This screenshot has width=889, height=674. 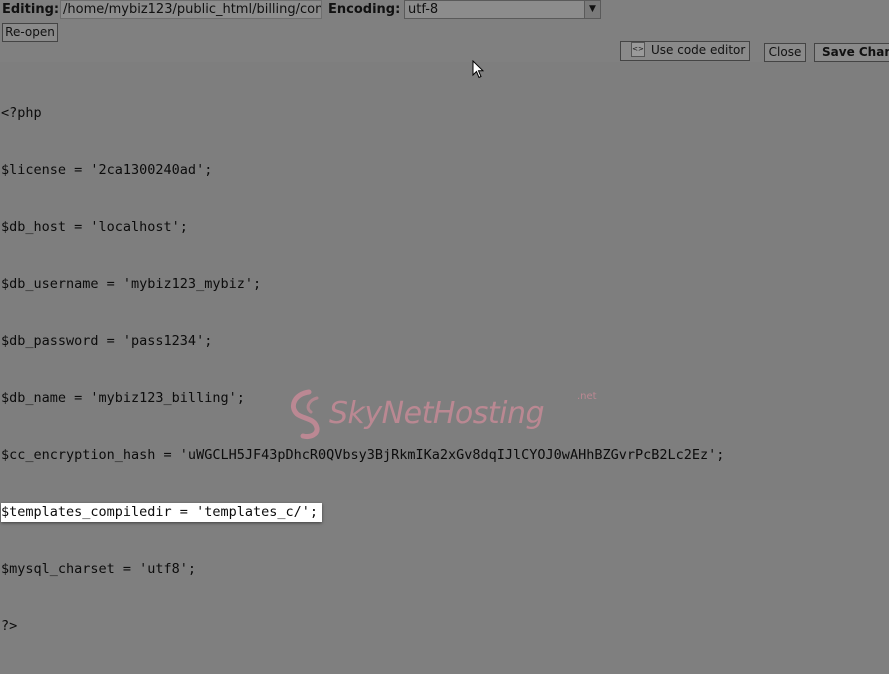 What do you see at coordinates (785, 52) in the screenshot?
I see `close-button: Close` at bounding box center [785, 52].